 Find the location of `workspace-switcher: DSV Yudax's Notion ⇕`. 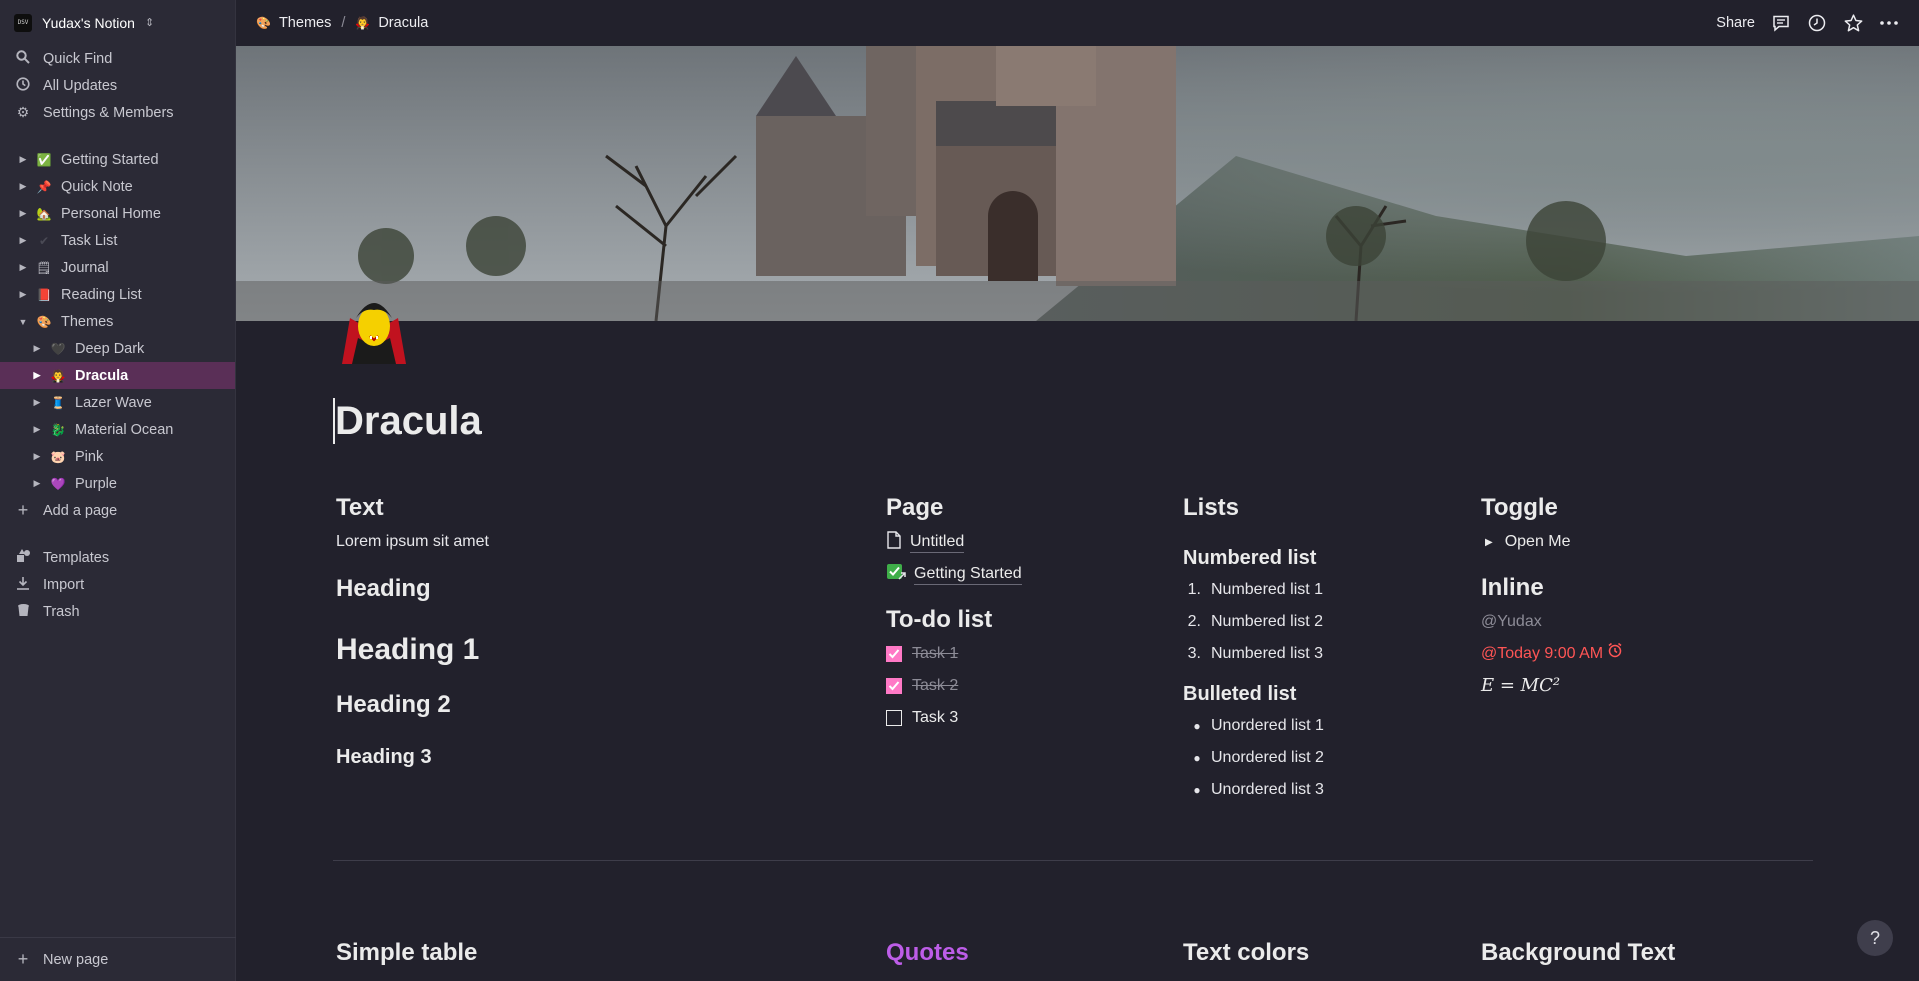

workspace-switcher: DSV Yudax's Notion ⇕ is located at coordinates (117, 22).